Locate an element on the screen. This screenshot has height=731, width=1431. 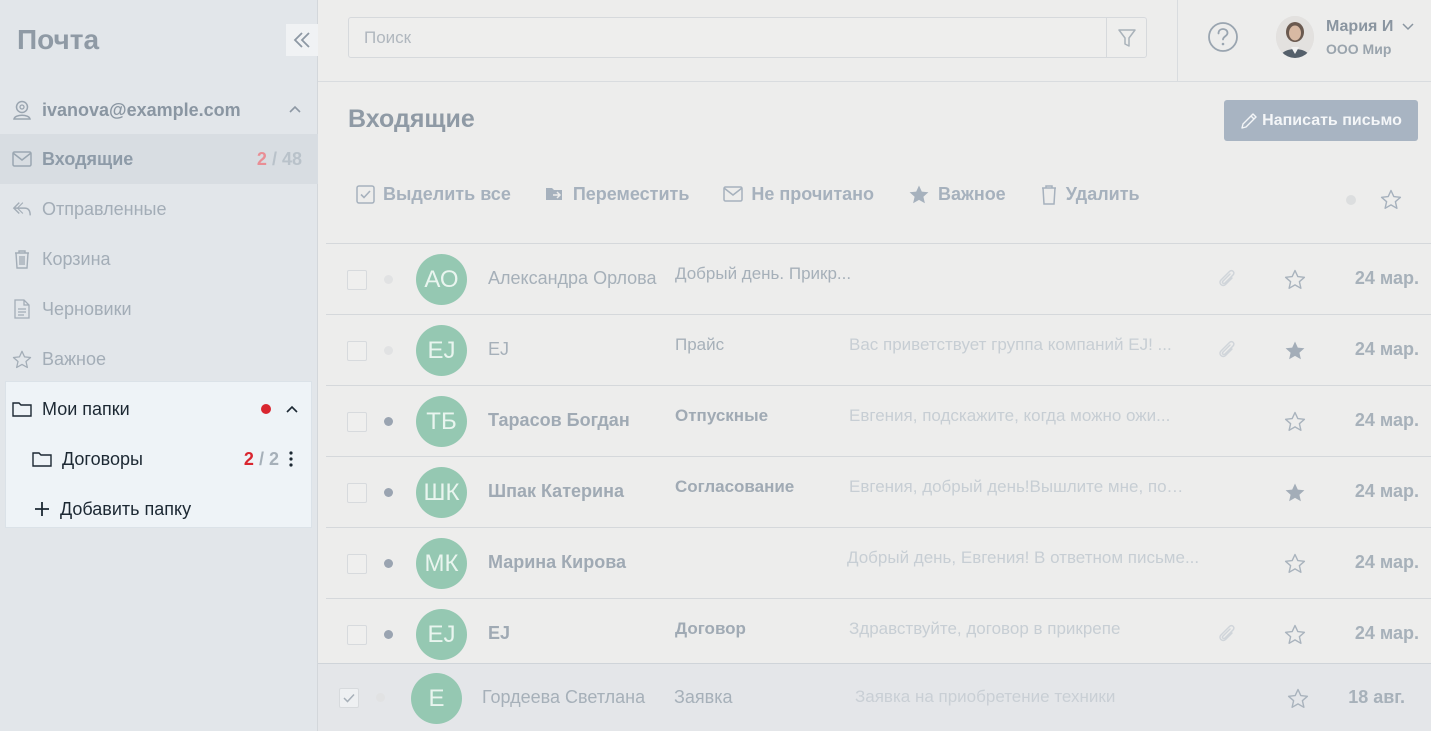
unread-filter-toggle is located at coordinates (1351, 200).